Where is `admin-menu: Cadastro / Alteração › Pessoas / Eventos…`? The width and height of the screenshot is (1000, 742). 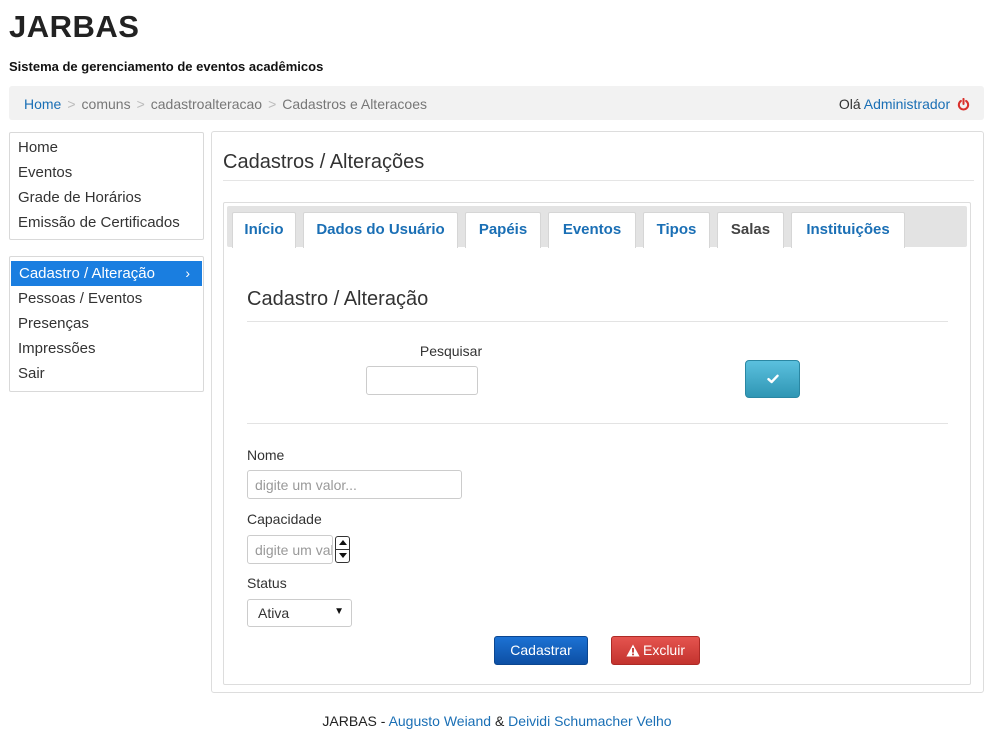
admin-menu: Cadastro / Alteração › Pessoas / Eventos… is located at coordinates (106, 324).